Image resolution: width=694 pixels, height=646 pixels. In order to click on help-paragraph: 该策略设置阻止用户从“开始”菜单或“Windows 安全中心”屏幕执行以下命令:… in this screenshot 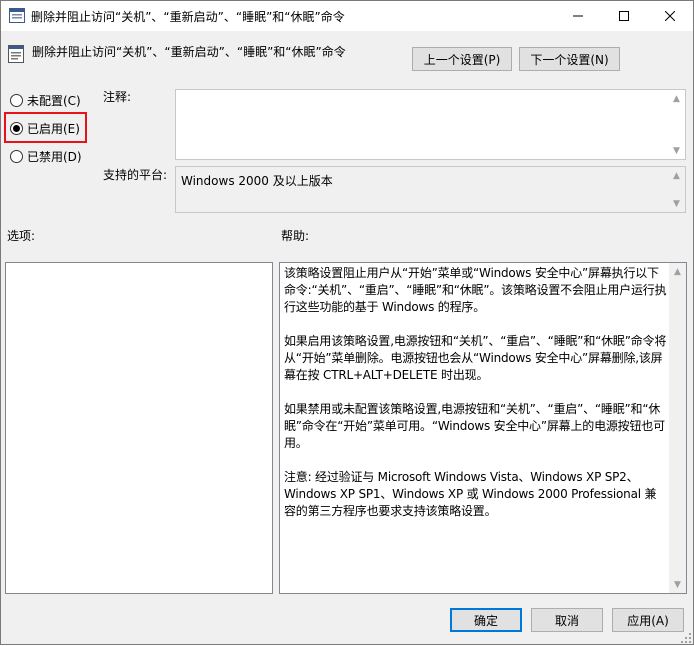, I will do `click(475, 290)`.